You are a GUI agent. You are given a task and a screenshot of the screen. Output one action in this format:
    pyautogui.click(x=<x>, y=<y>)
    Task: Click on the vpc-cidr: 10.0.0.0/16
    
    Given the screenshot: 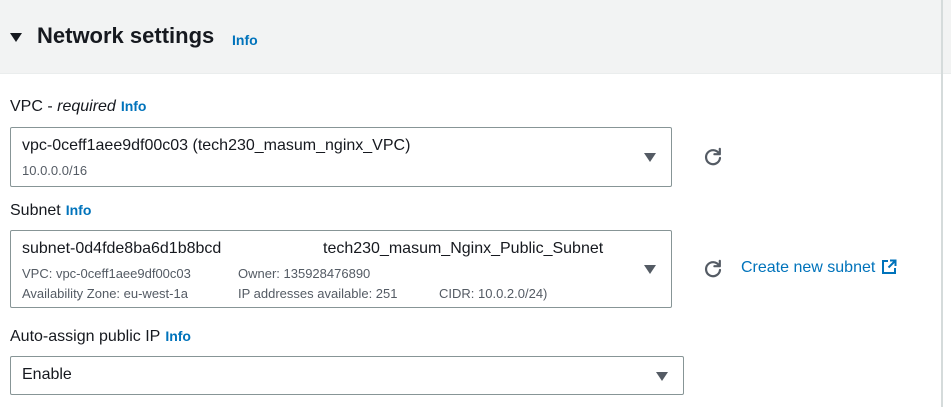 What is the action you would take?
    pyautogui.click(x=55, y=170)
    